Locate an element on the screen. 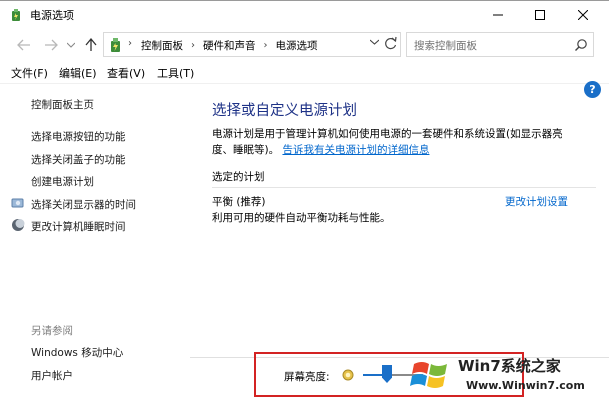  recent-locations-button is located at coordinates (71, 45).